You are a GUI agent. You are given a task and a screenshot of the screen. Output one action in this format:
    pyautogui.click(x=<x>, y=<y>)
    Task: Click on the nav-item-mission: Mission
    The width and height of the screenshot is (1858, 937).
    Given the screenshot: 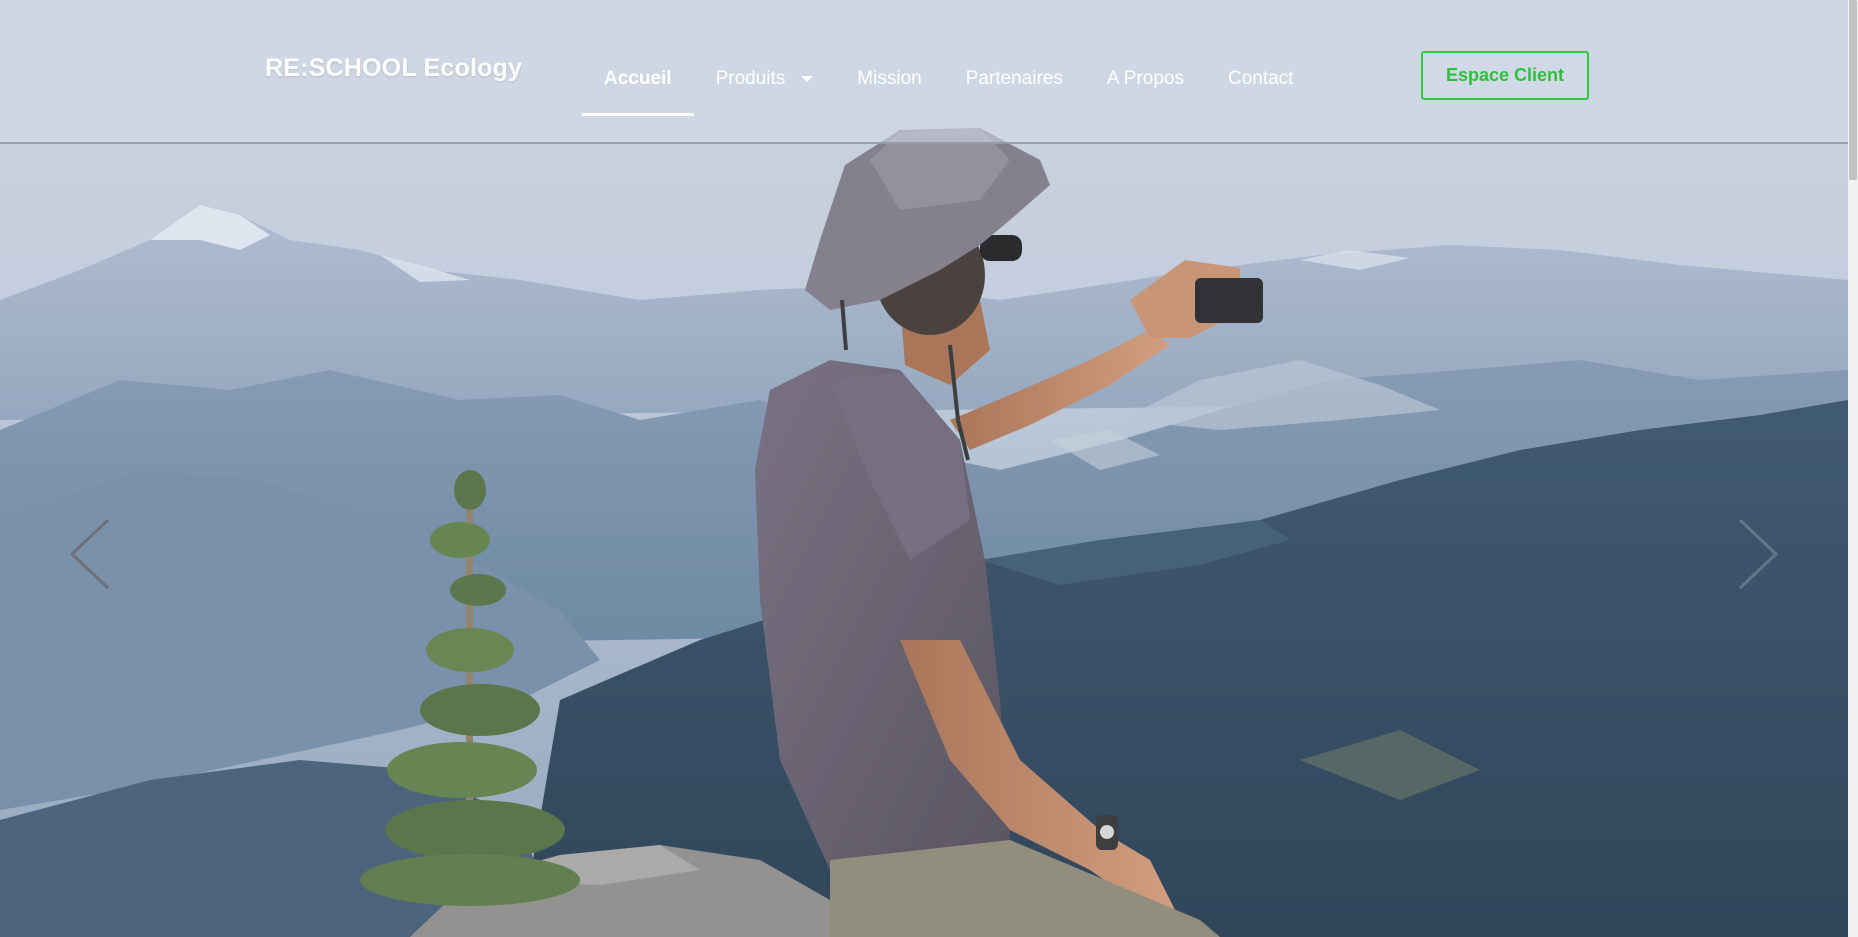 What is the action you would take?
    pyautogui.click(x=889, y=88)
    